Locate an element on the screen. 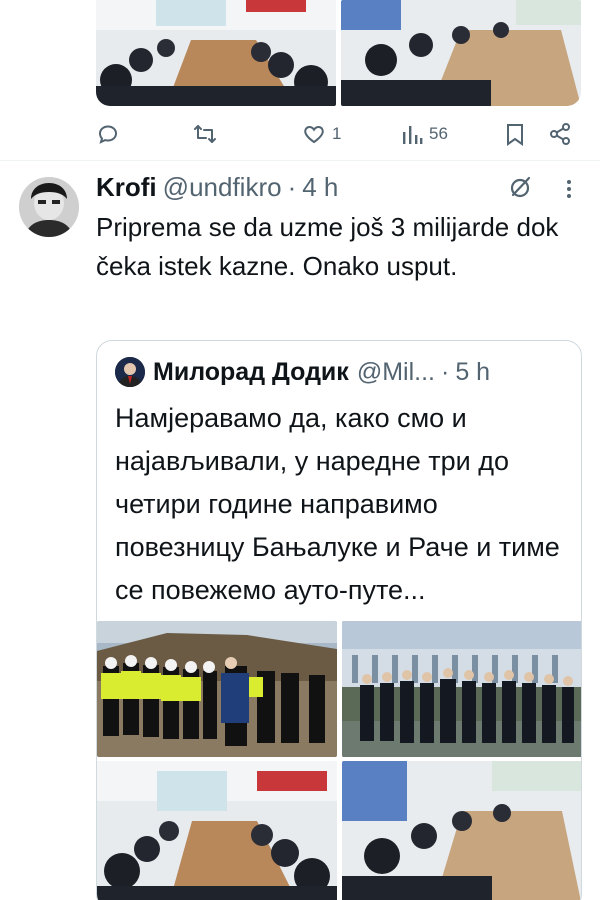 The image size is (600, 900). display-name: Krofi is located at coordinates (126, 187).